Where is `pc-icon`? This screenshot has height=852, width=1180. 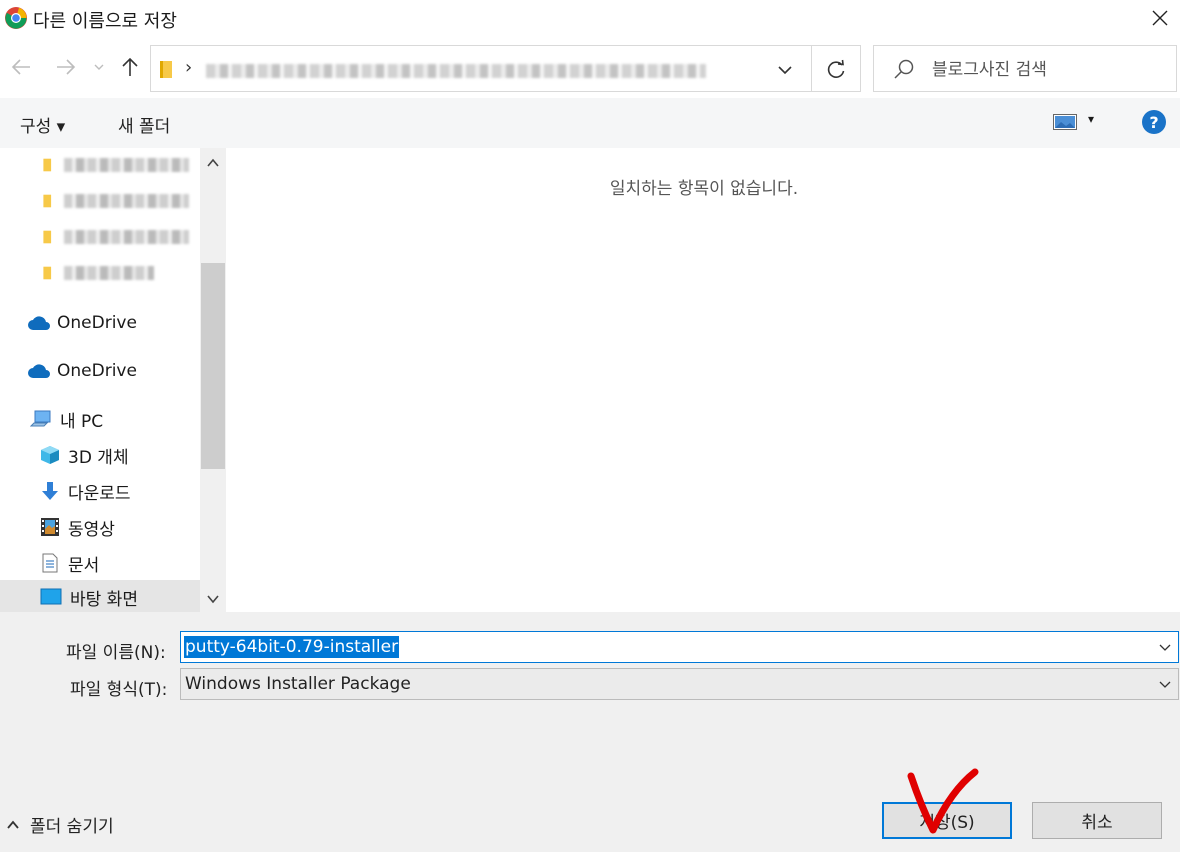
pc-icon is located at coordinates (40, 418).